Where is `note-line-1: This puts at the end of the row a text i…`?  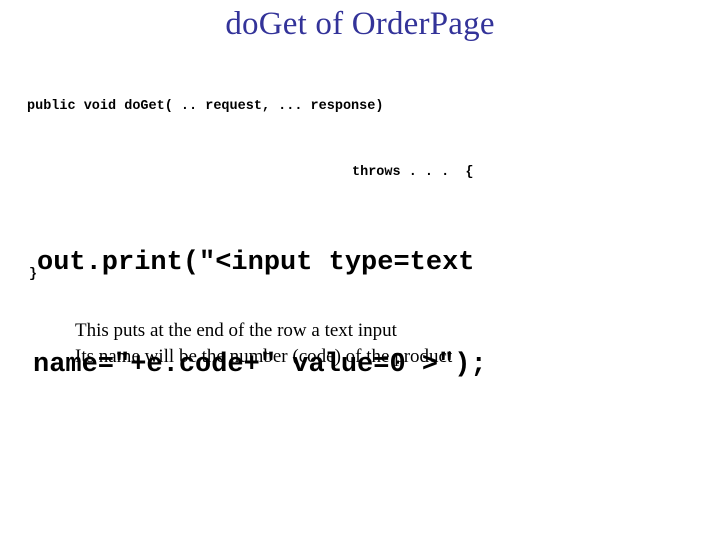
note-line-1: This puts at the end of the row a text i… is located at coordinates (236, 330).